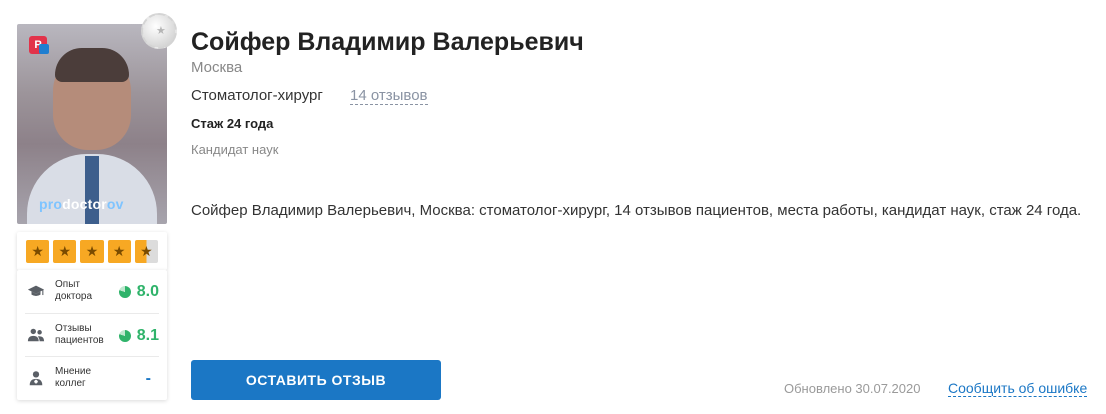 The height and width of the screenshot is (414, 1106). Describe the element at coordinates (387, 42) in the screenshot. I see `doctor-name: Сойфер Владимир Валерьевич` at that location.